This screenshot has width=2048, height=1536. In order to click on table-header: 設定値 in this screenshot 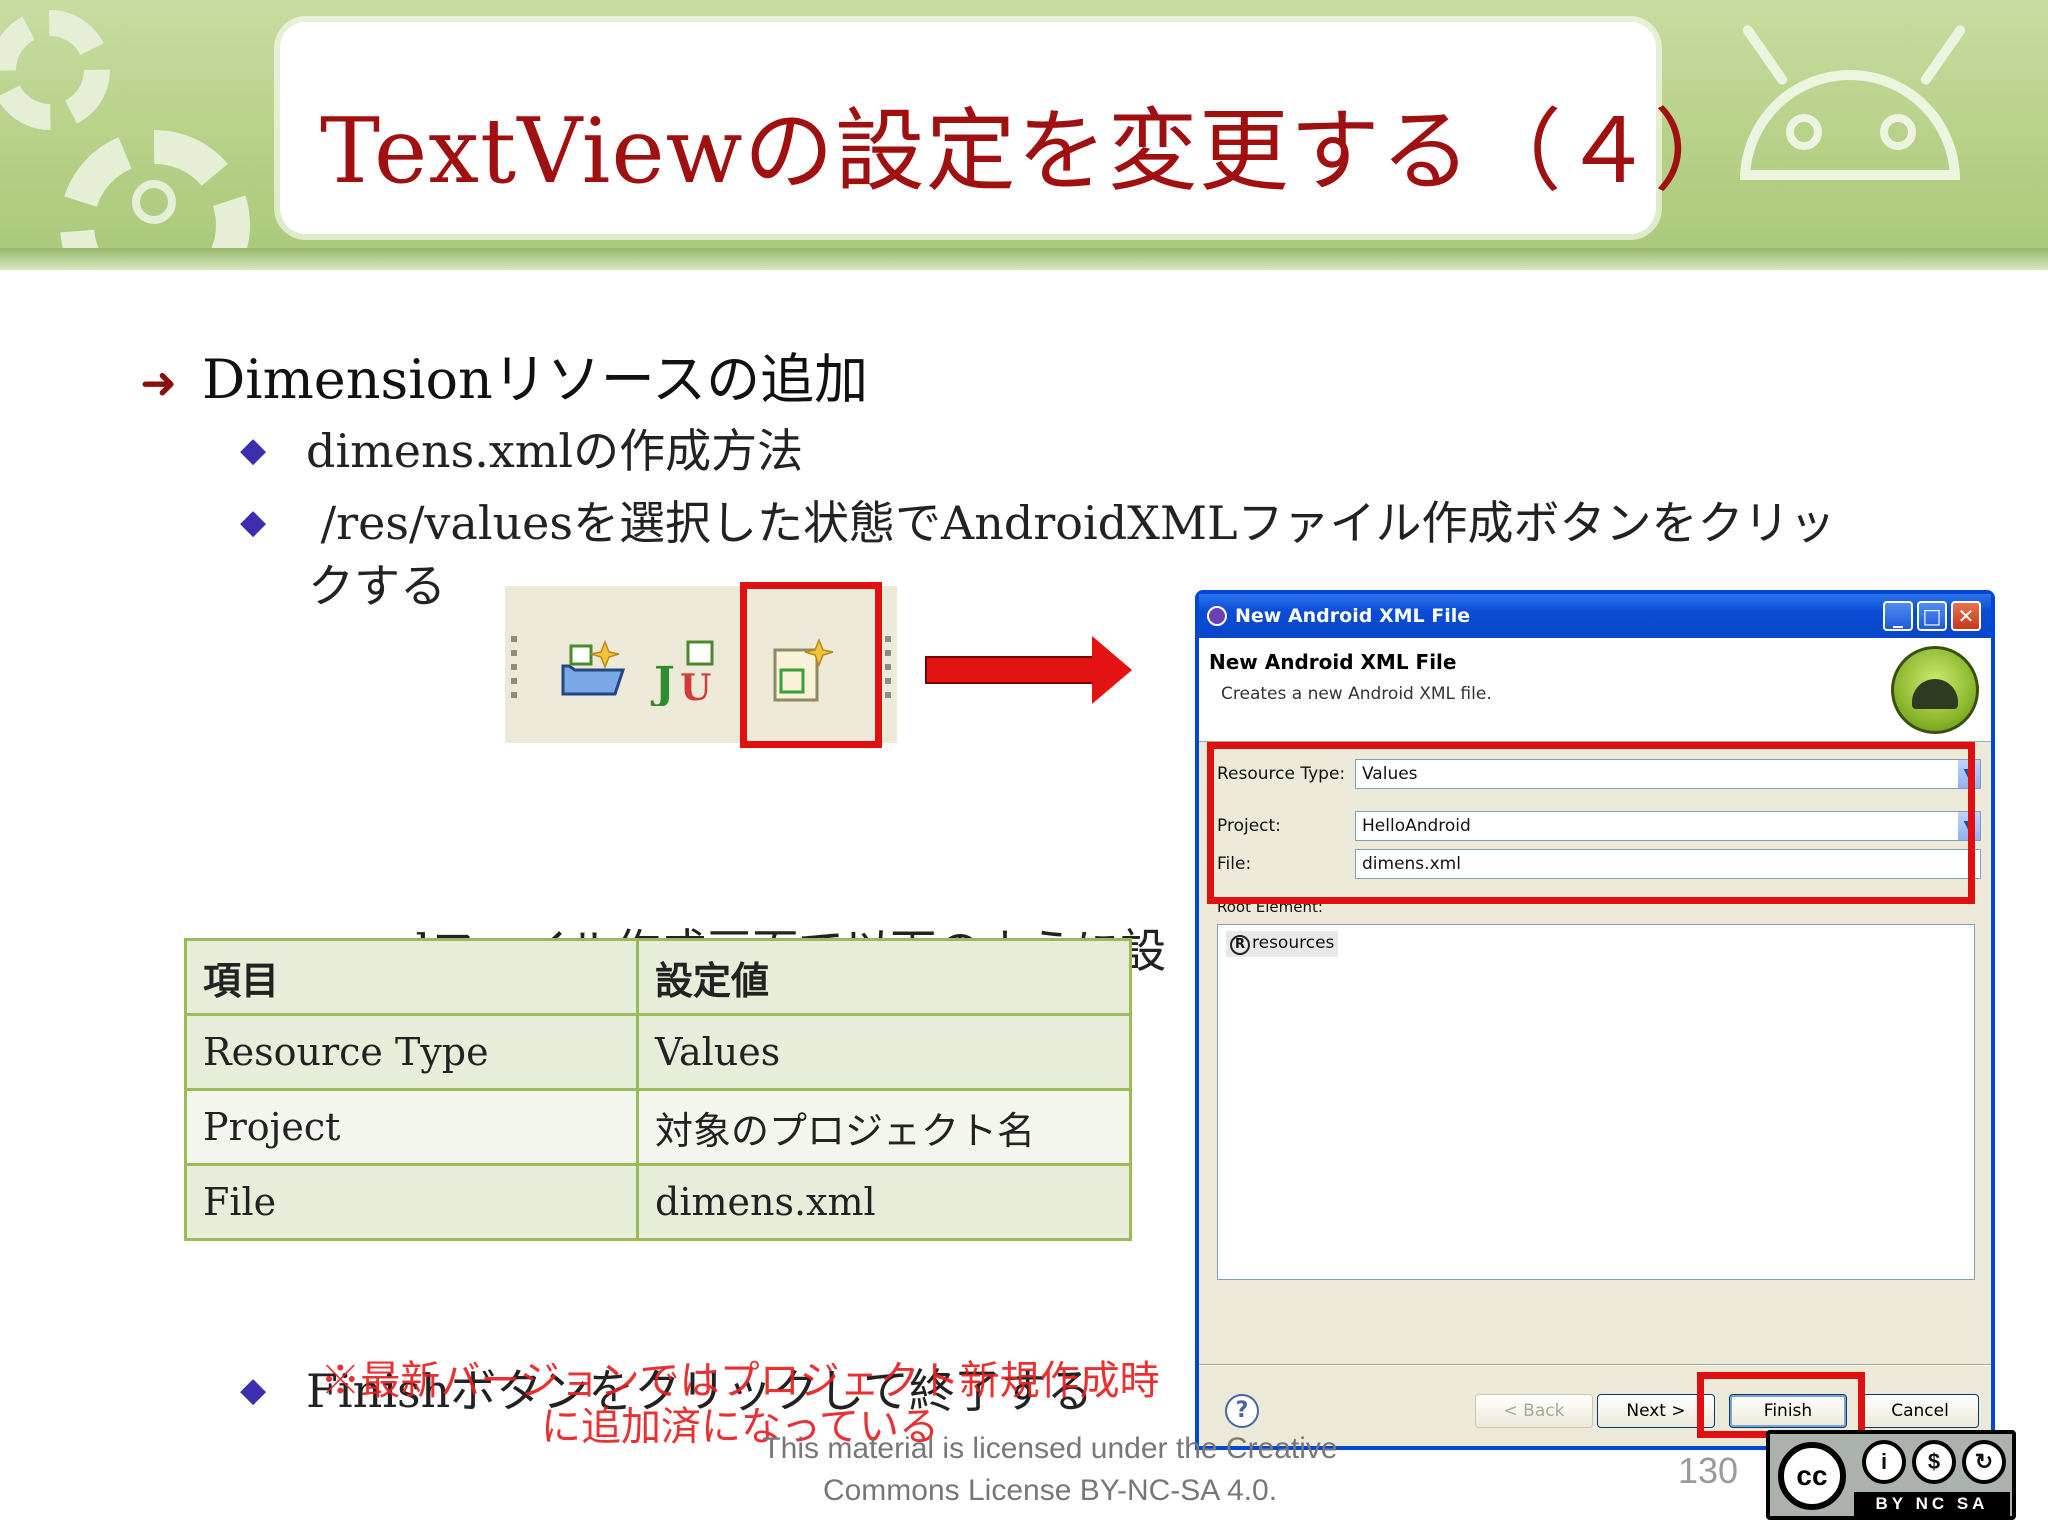, I will do `click(884, 977)`.